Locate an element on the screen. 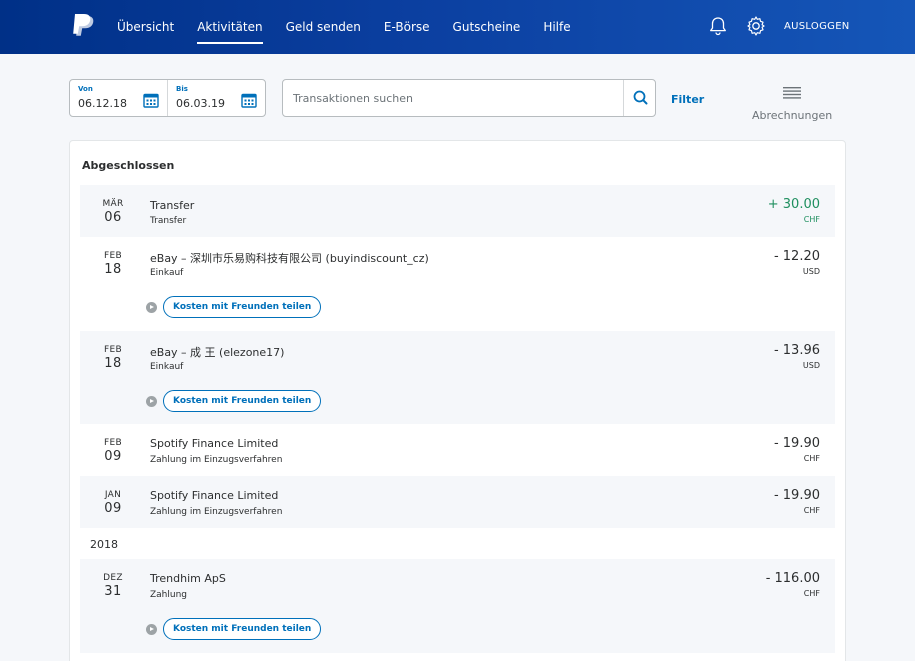  transaction-name: Trendhim ApS is located at coordinates (188, 578).